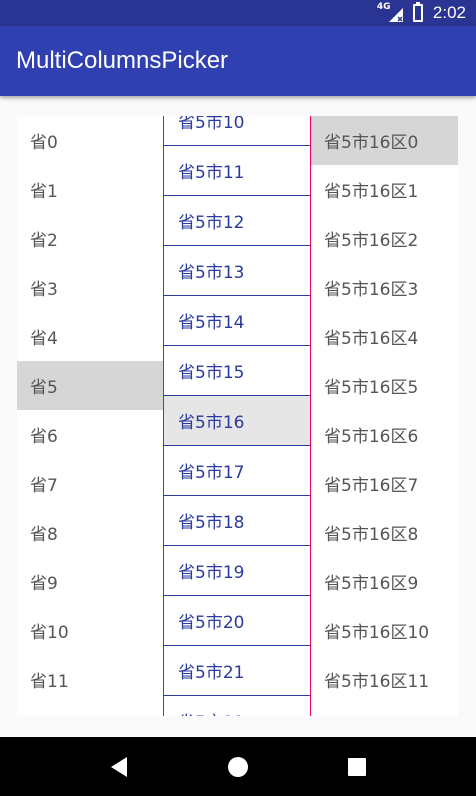 The width and height of the screenshot is (476, 796). What do you see at coordinates (237, 421) in the screenshot?
I see `city-item: 省5市16` at bounding box center [237, 421].